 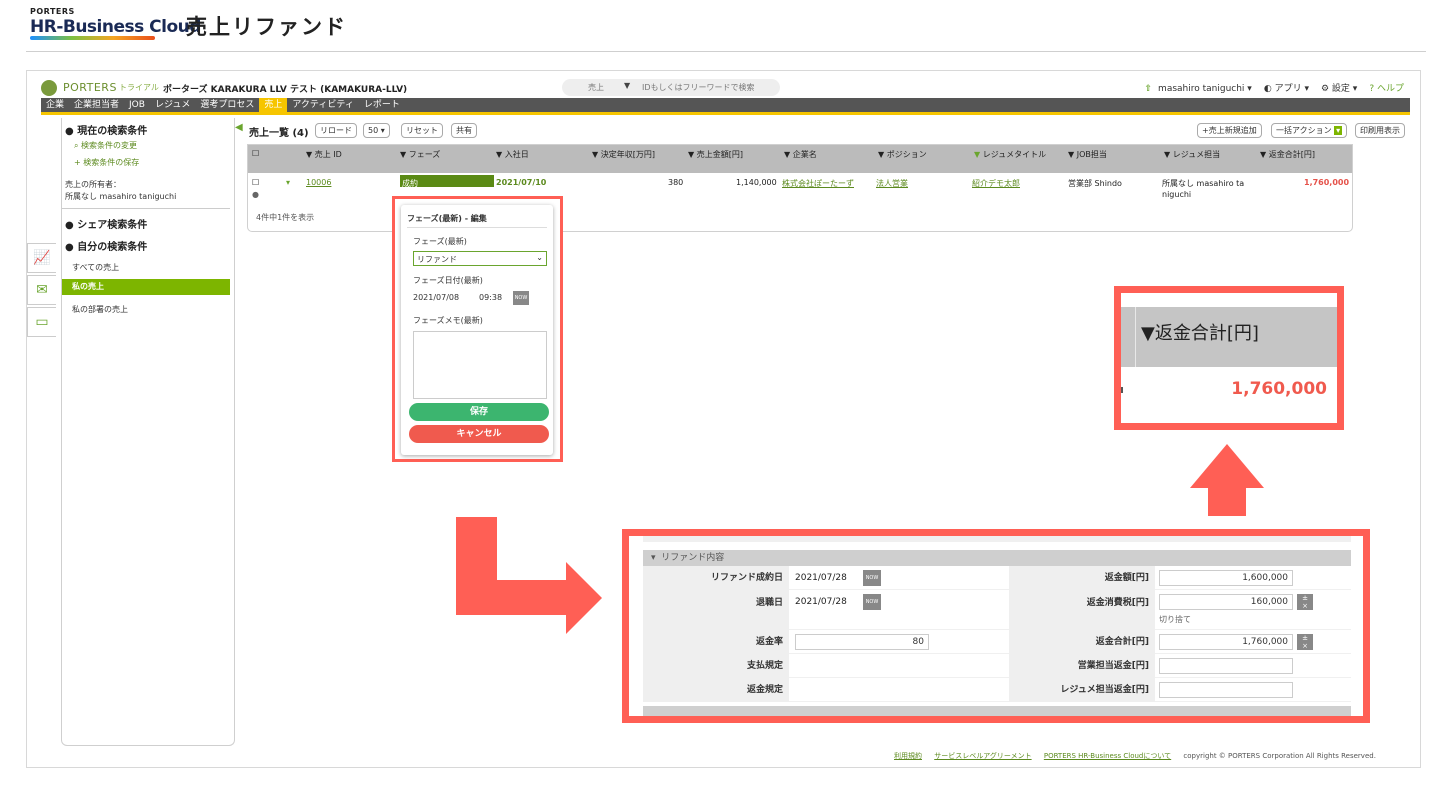 I want to click on phase-value: 成約, so click(x=410, y=183).